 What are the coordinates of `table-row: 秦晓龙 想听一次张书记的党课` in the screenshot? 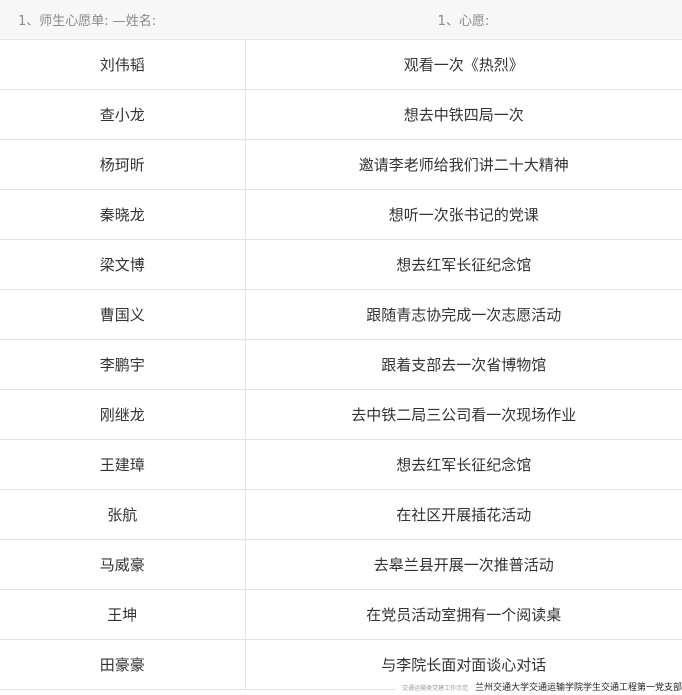 It's located at (341, 214).